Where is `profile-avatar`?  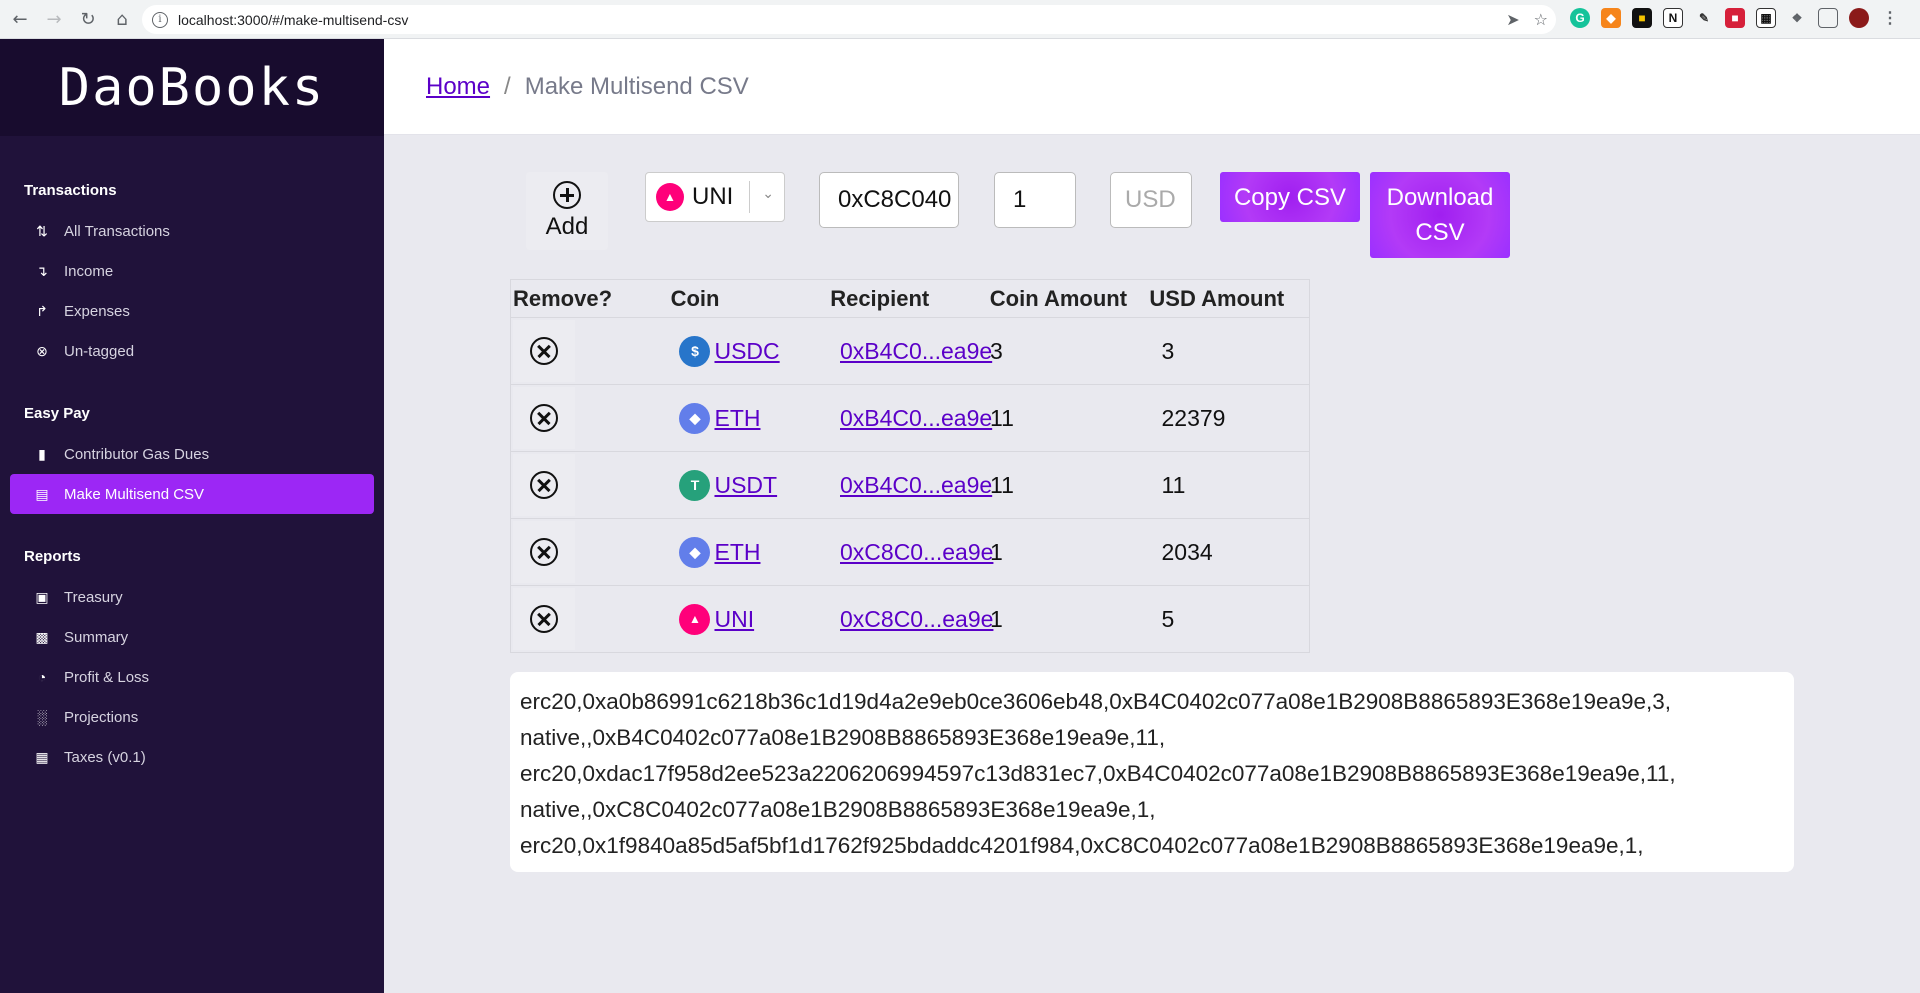 profile-avatar is located at coordinates (1859, 18).